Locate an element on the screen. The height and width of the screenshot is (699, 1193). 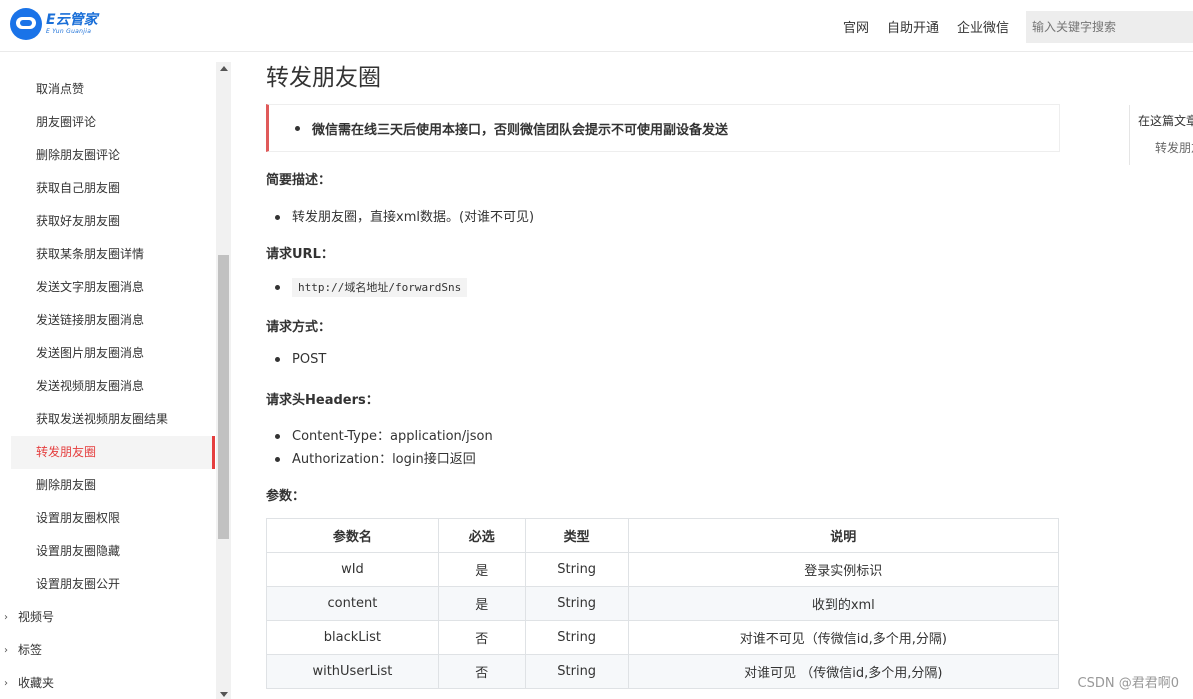
sidebar-item: 发送文字朋友圈消息 is located at coordinates (107, 287).